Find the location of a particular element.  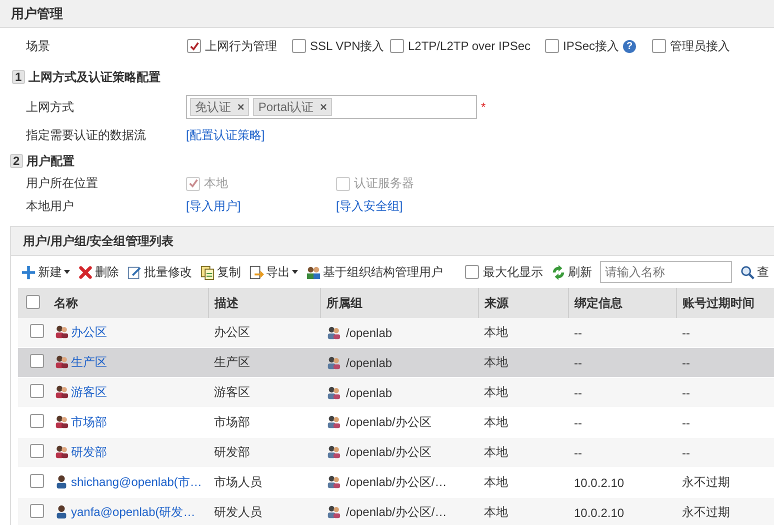

caret-icon is located at coordinates (295, 272).